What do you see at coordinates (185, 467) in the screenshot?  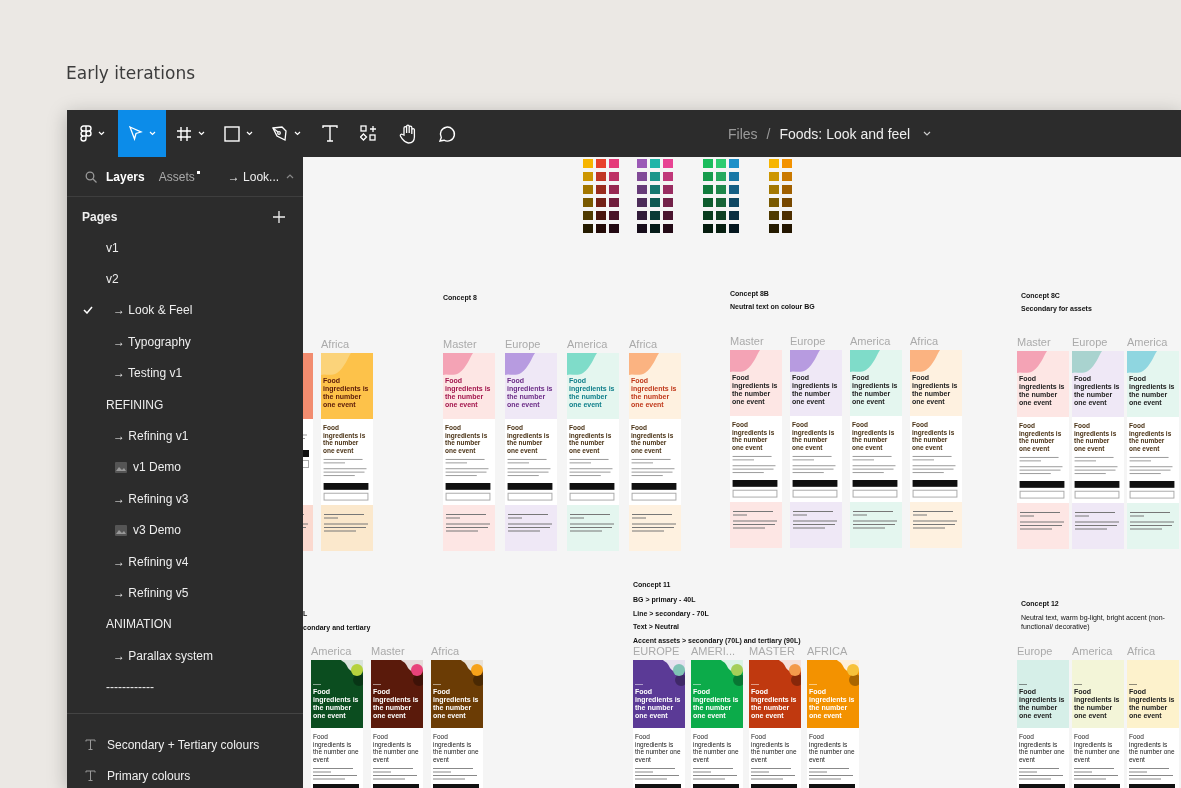 I see `page-item: v1 Demo` at bounding box center [185, 467].